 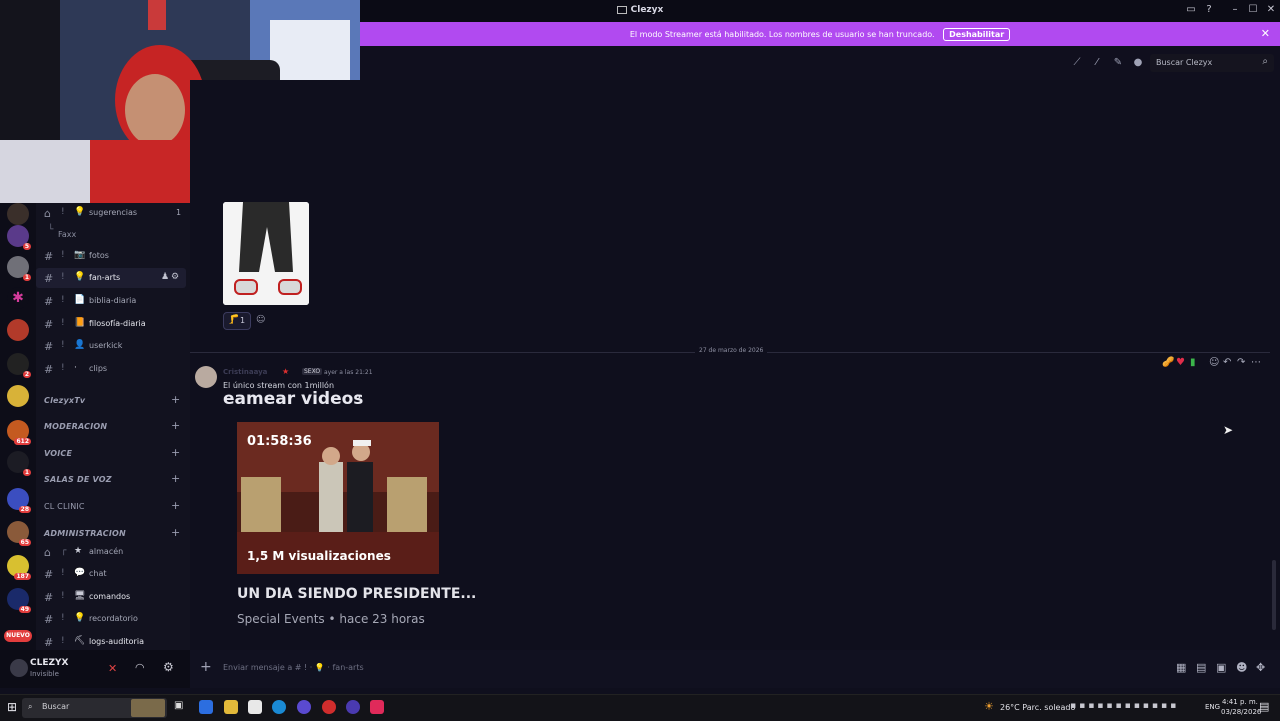 What do you see at coordinates (19, 533) in the screenshot?
I see `server-icon: 65` at bounding box center [19, 533].